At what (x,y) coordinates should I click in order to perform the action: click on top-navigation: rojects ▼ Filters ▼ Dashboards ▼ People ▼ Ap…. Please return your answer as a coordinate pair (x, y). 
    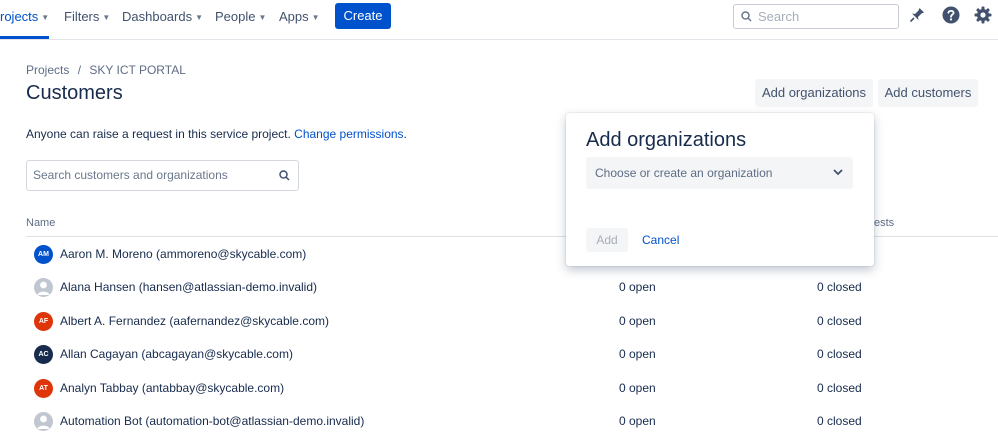
    Looking at the image, I should click on (499, 20).